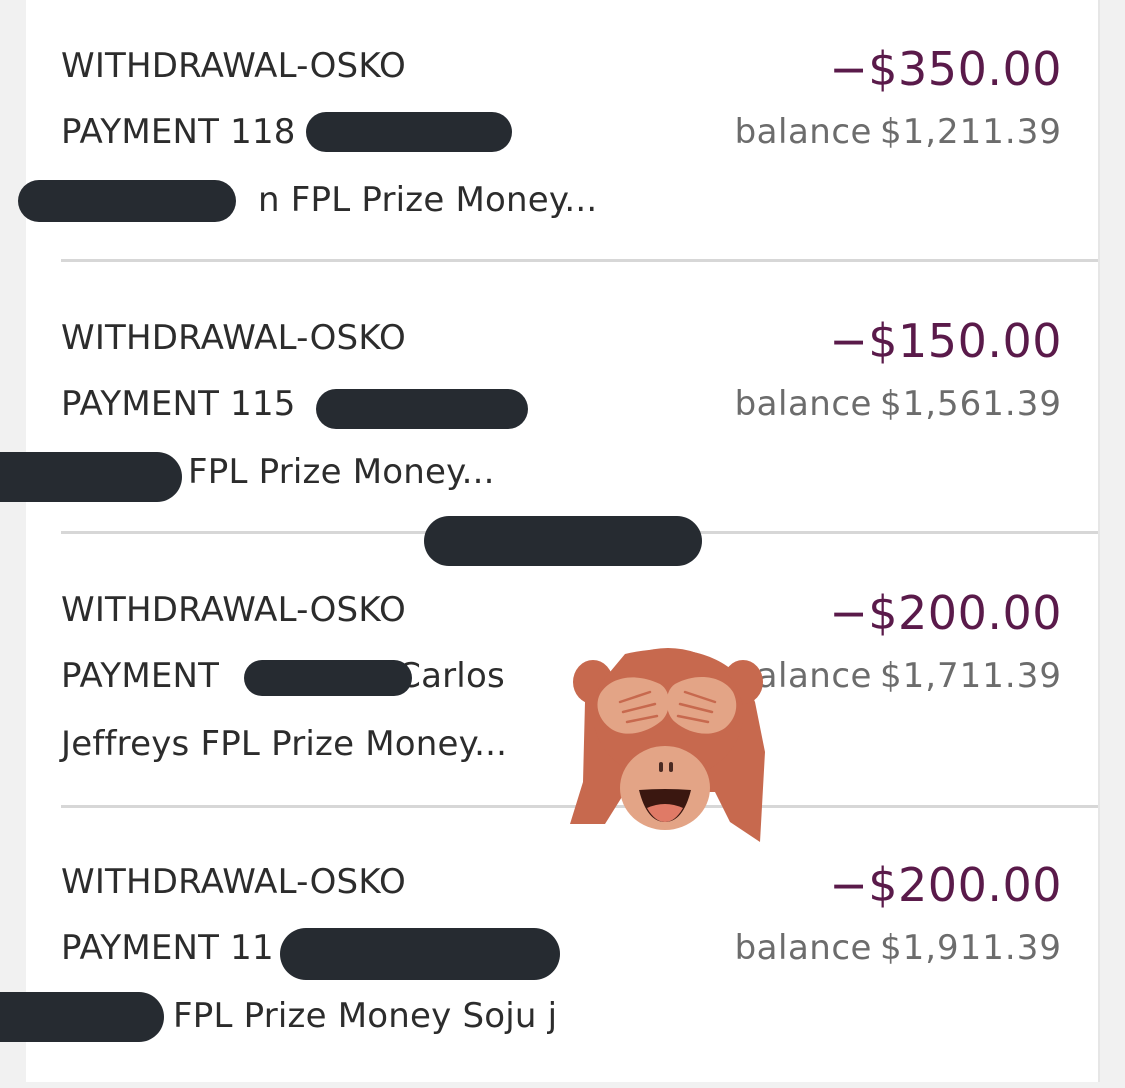  I want to click on transaction-description: PAYMENT 11, so click(167, 948).